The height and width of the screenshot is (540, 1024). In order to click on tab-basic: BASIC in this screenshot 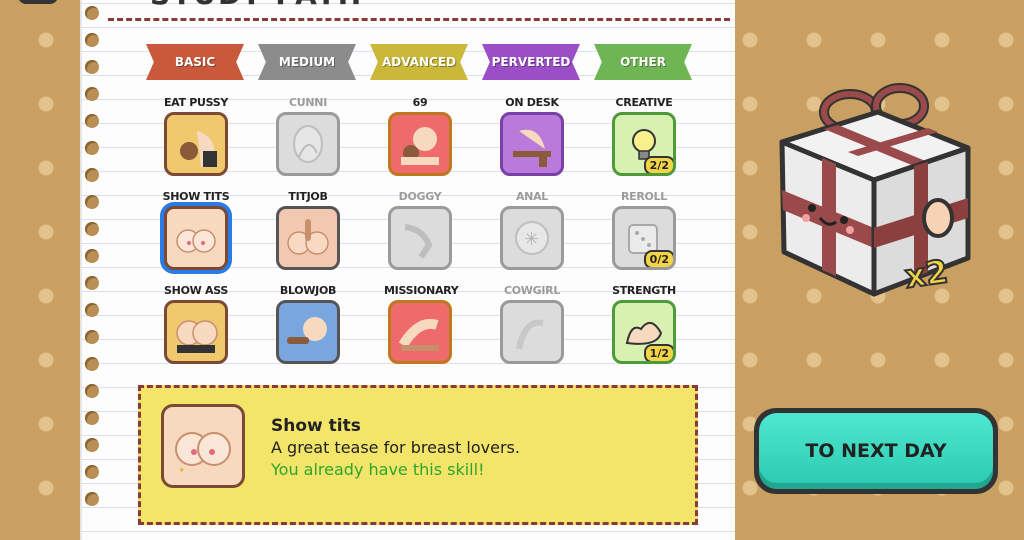, I will do `click(195, 62)`.